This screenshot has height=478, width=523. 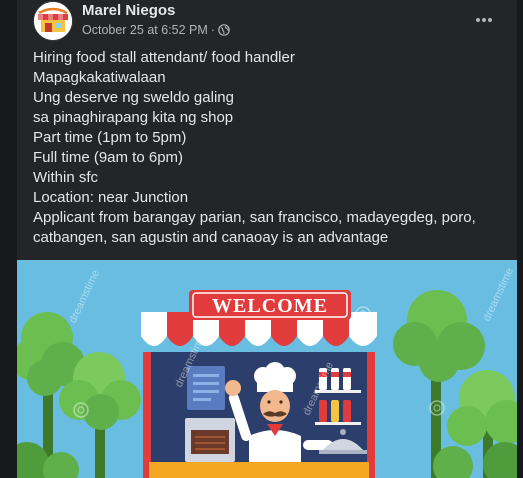 I want to click on menu-board, so click(x=206, y=388).